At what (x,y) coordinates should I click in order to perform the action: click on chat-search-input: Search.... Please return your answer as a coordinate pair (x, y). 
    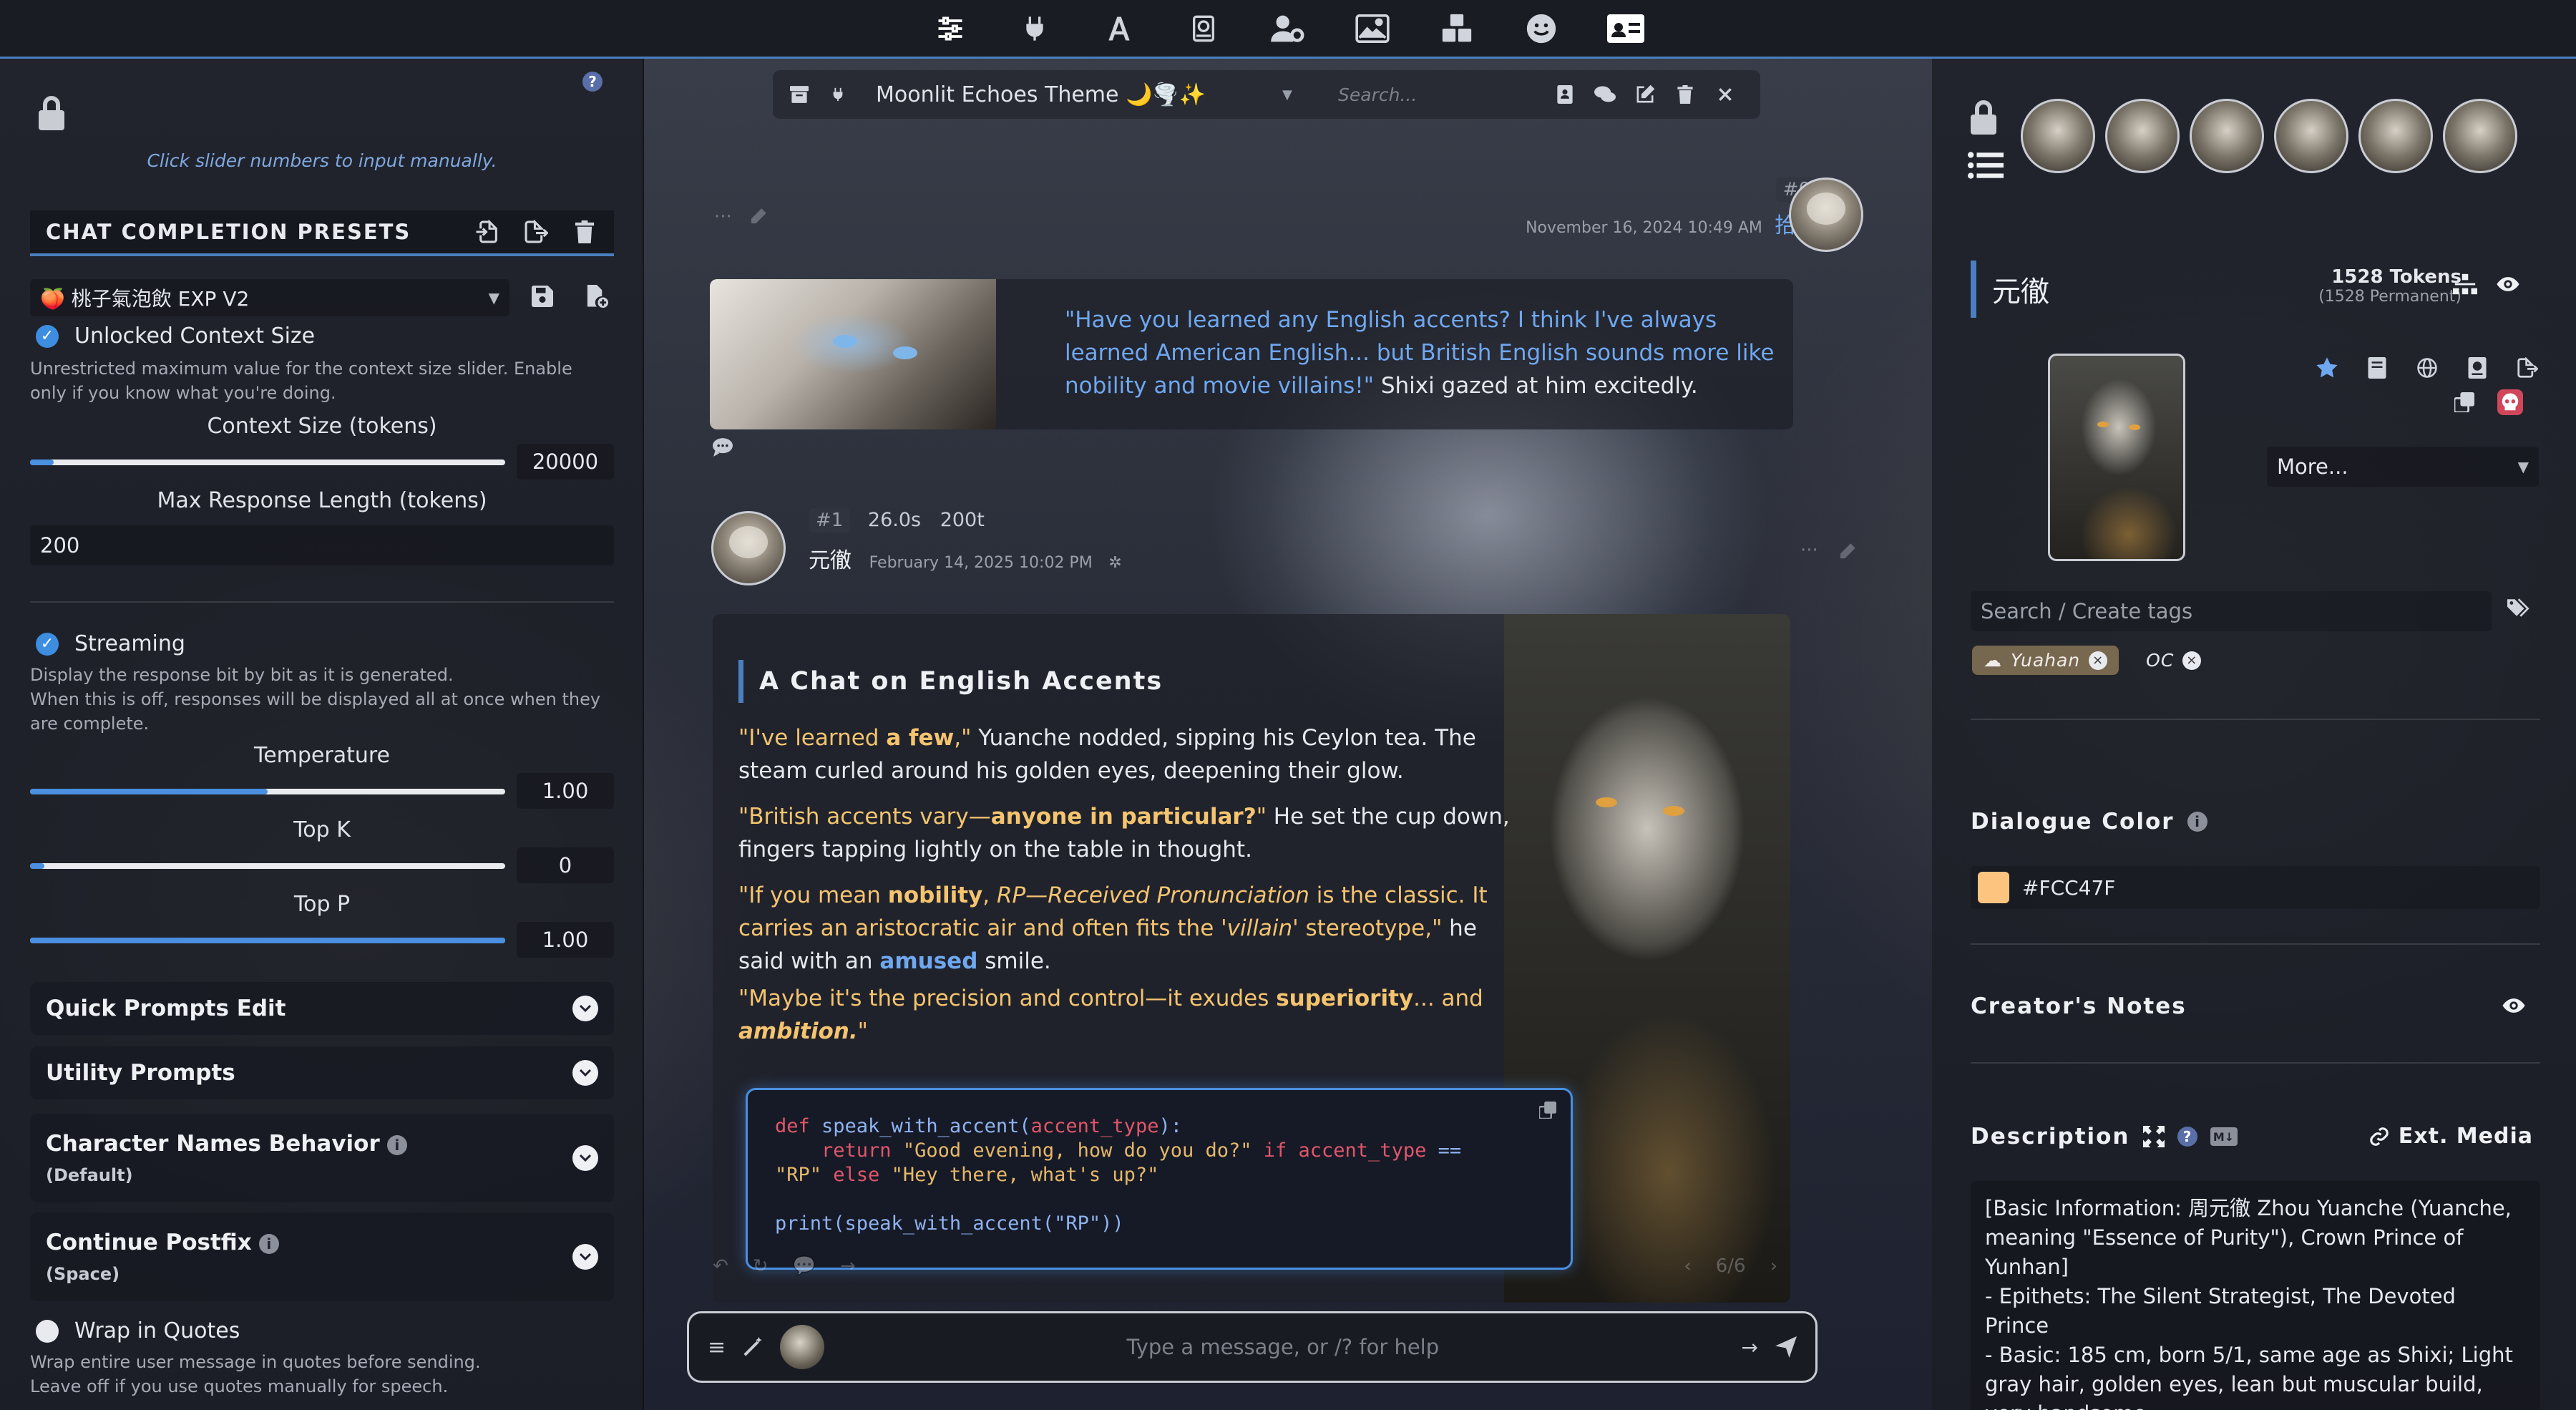
    Looking at the image, I should click on (1377, 94).